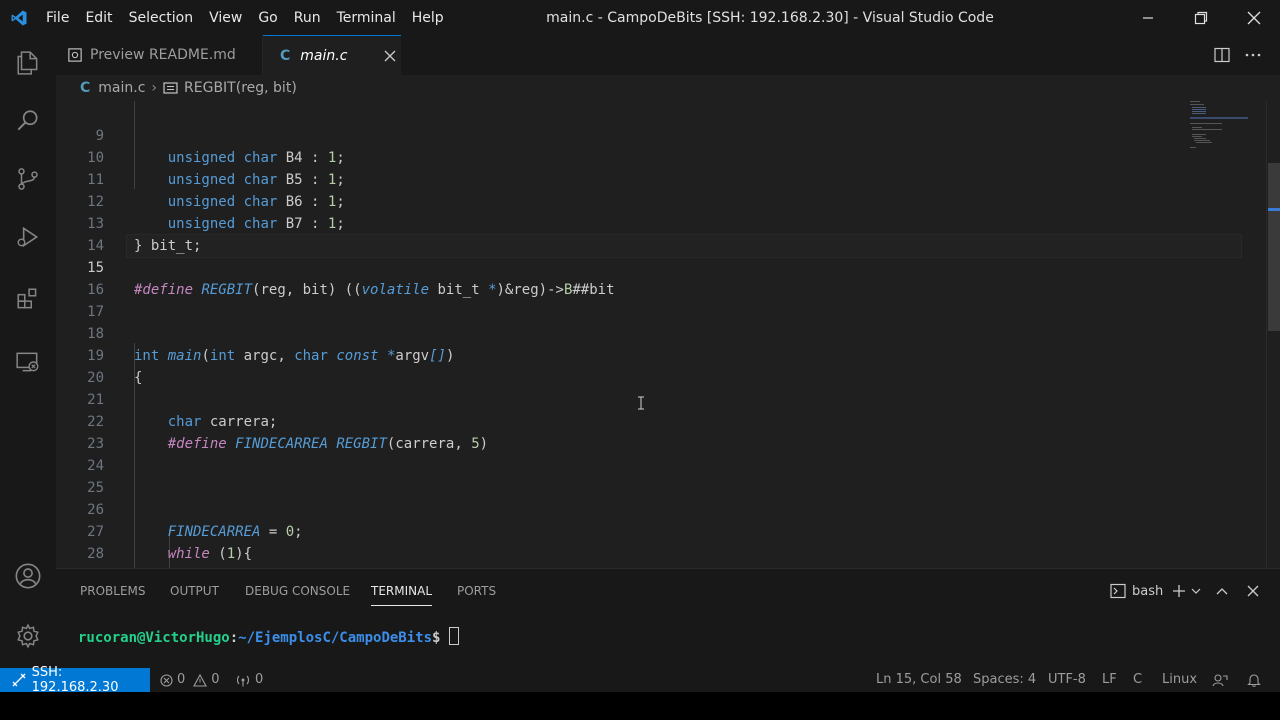 This screenshot has width=1280, height=720. What do you see at coordinates (19, 17) in the screenshot?
I see `vscode-logo-icon` at bounding box center [19, 17].